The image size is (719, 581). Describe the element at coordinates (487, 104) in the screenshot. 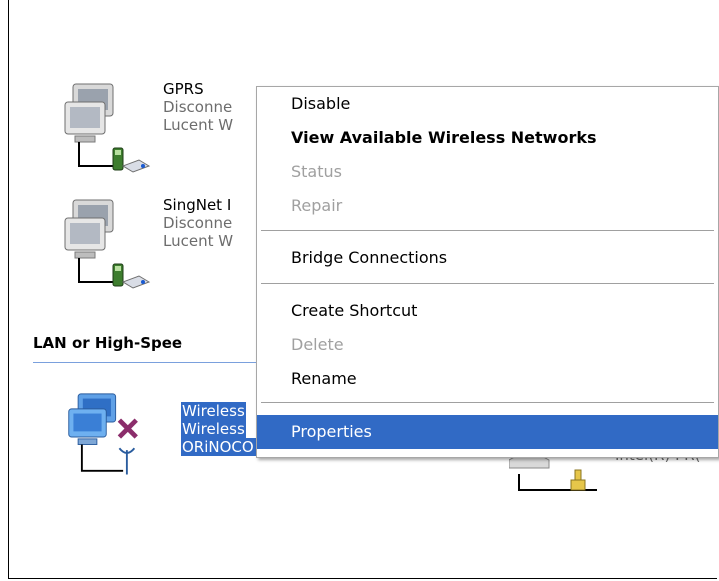

I see `menu-item-disable: Disable` at that location.